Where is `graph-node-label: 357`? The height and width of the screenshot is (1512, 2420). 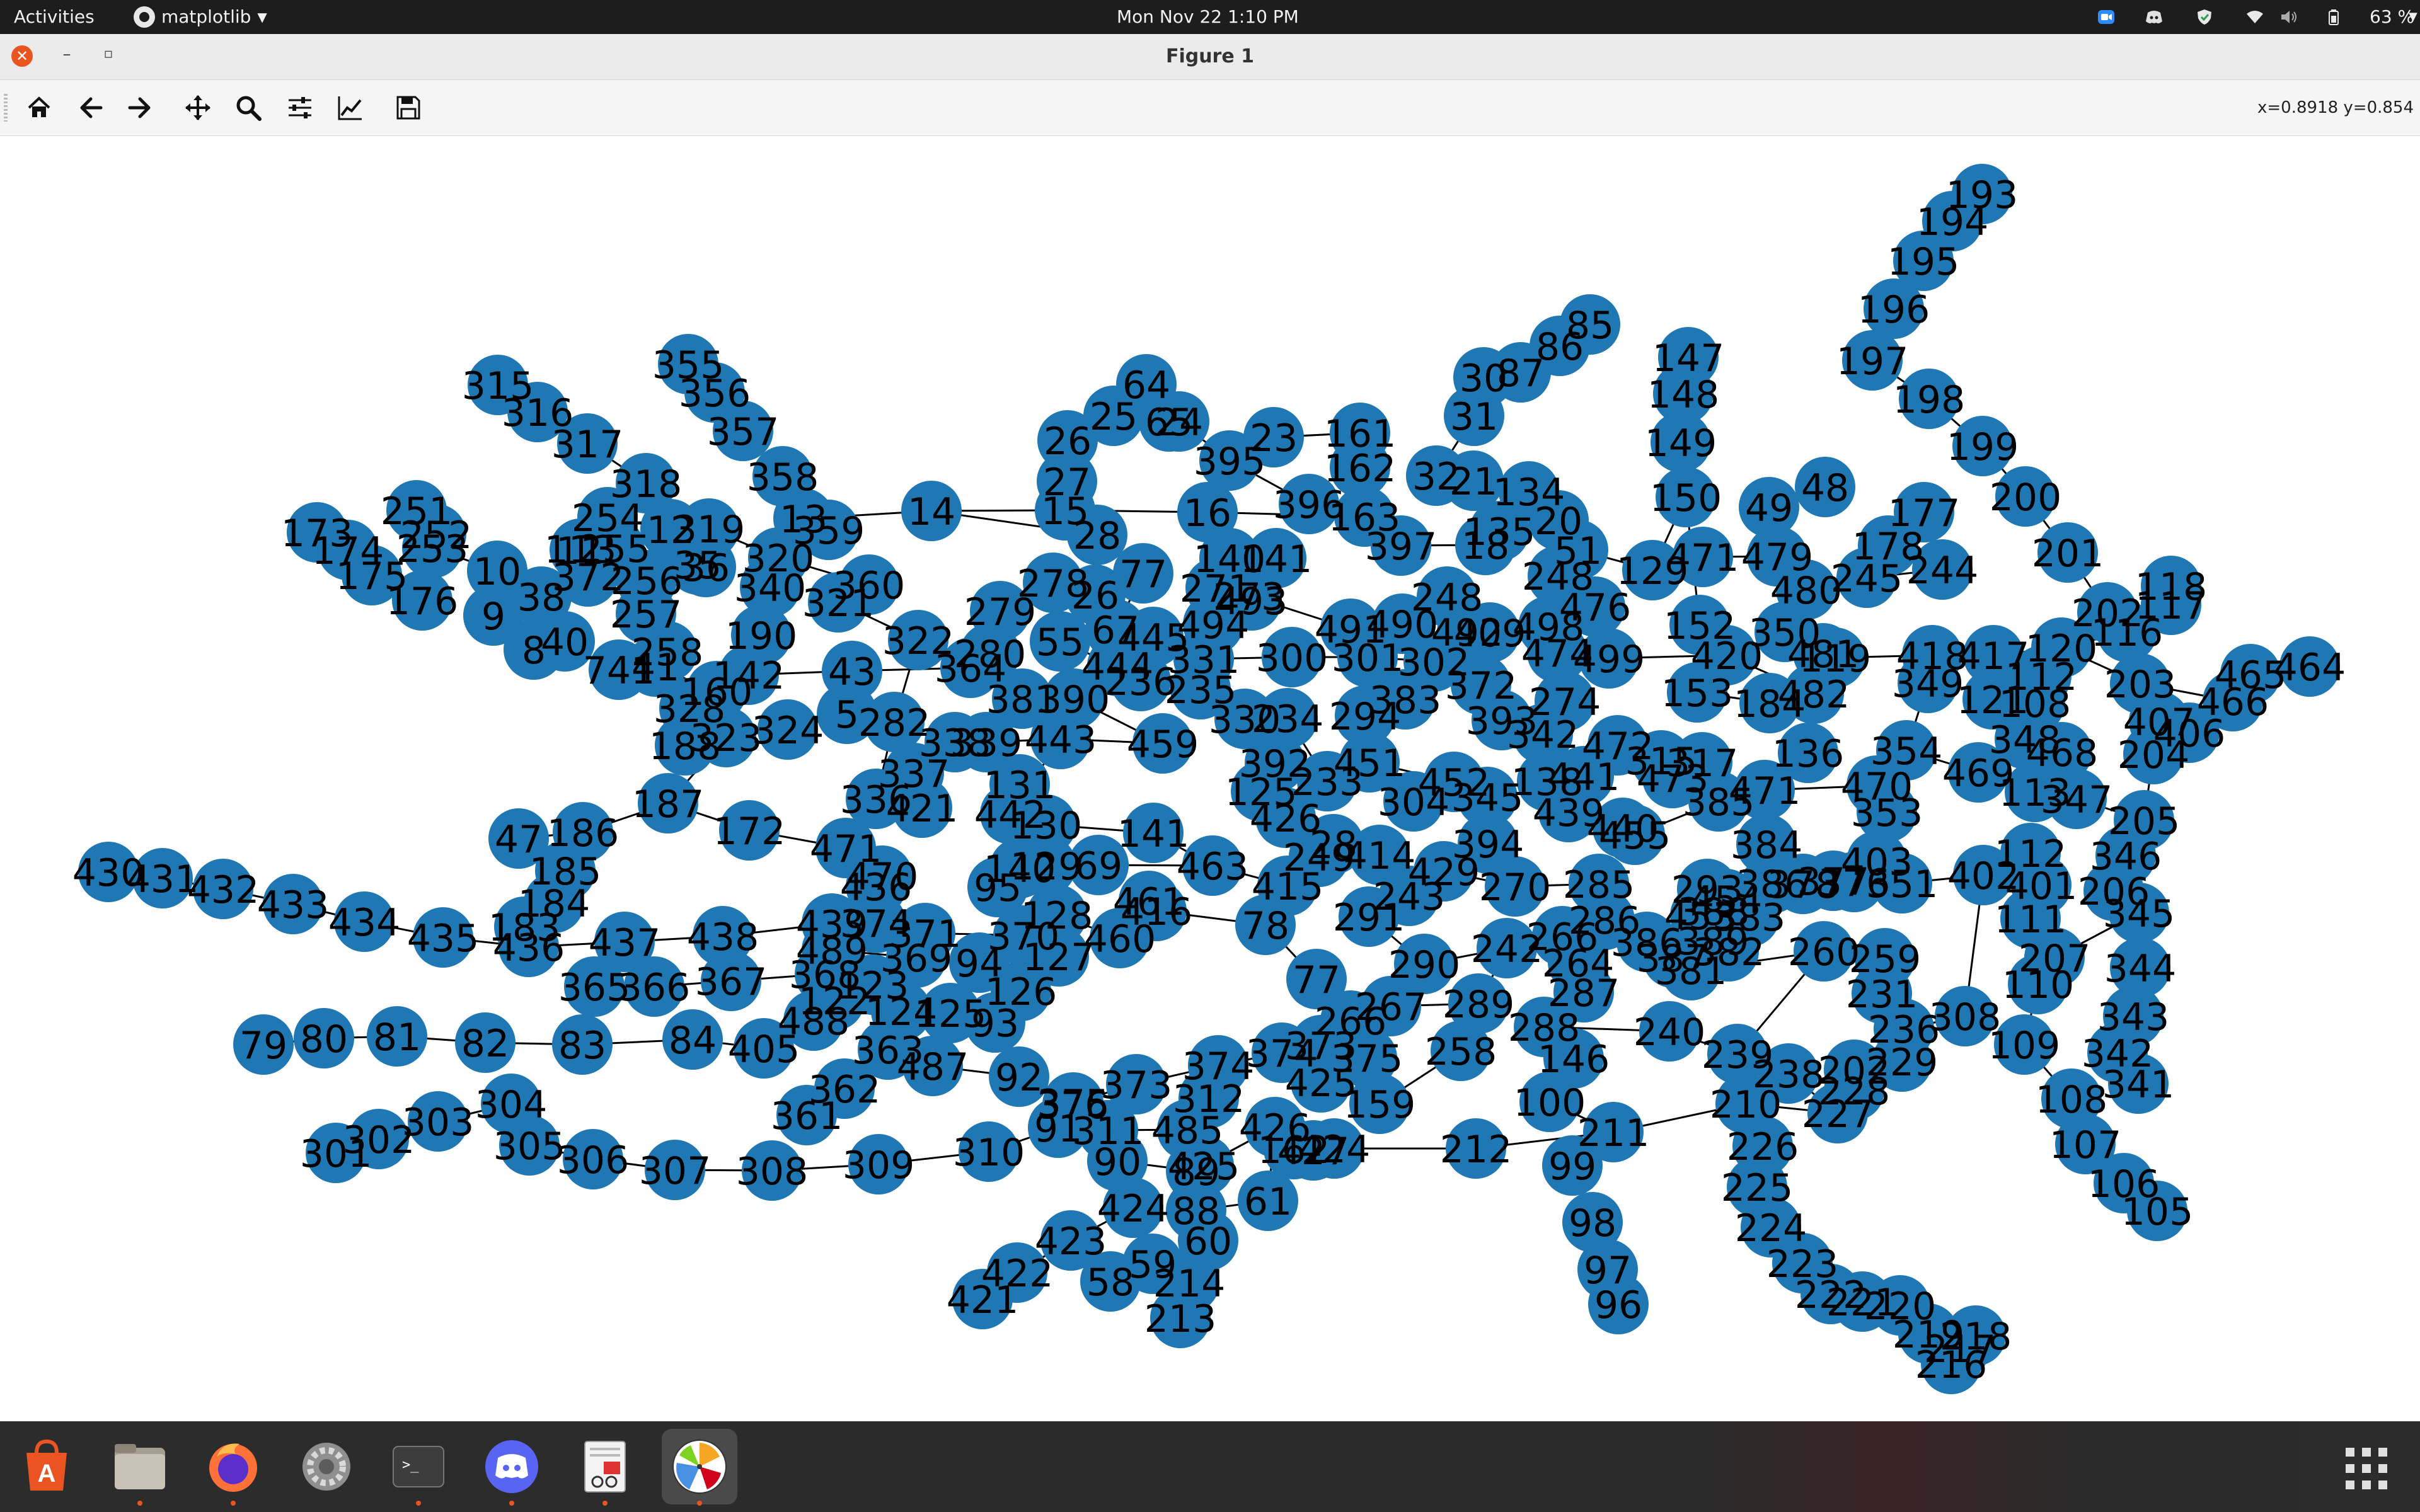
graph-node-label: 357 is located at coordinates (744, 432).